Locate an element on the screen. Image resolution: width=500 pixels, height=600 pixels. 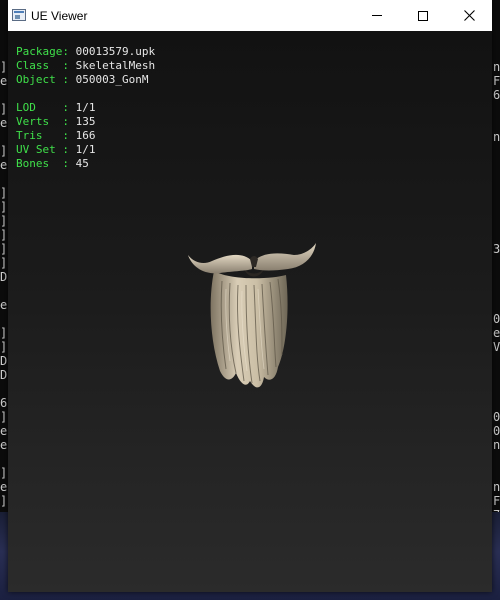
info-class: Class : SkeletalMesh is located at coordinates (85, 66).